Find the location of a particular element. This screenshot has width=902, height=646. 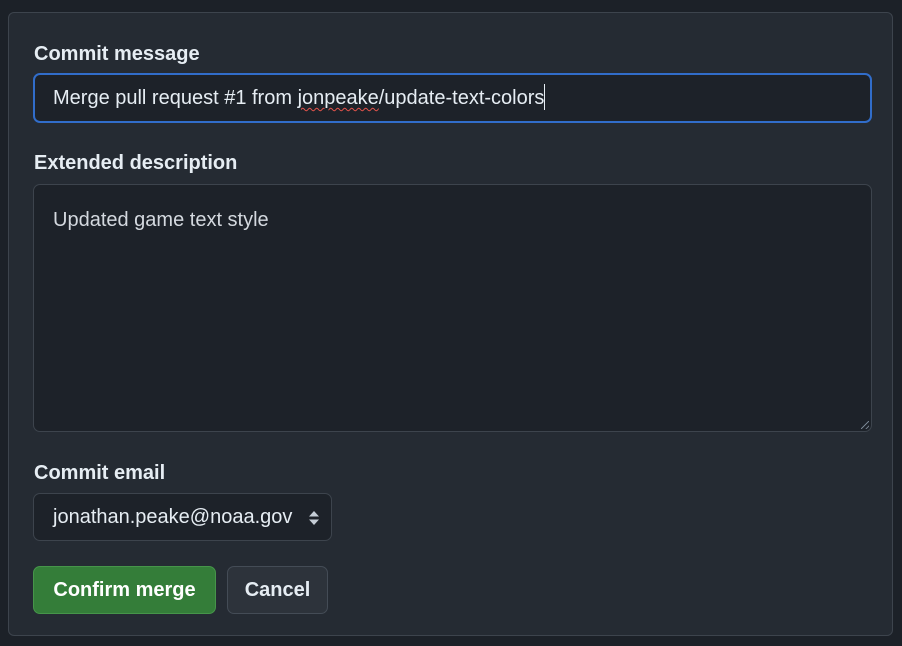

select-updown-icon is located at coordinates (314, 518).